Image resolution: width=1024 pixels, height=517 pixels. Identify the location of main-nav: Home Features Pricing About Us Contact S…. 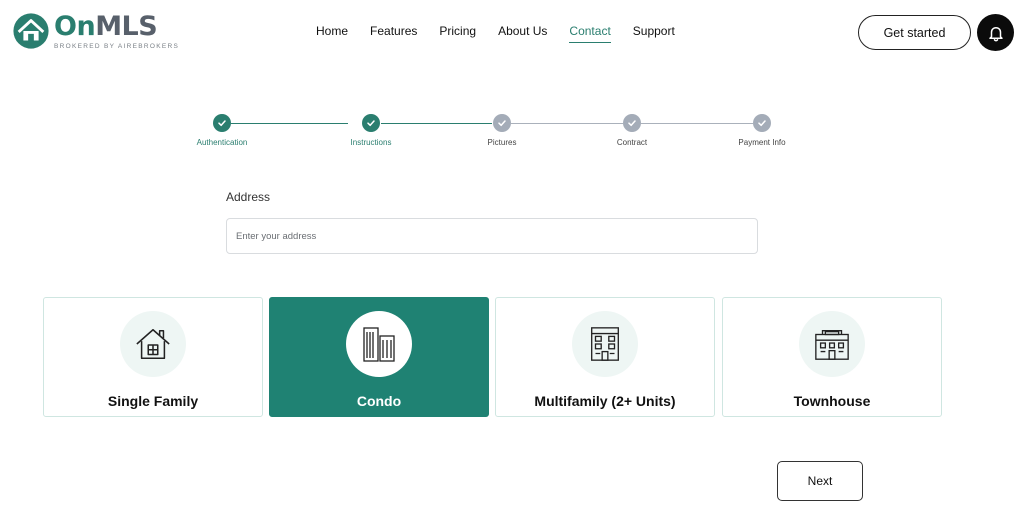
(495, 33).